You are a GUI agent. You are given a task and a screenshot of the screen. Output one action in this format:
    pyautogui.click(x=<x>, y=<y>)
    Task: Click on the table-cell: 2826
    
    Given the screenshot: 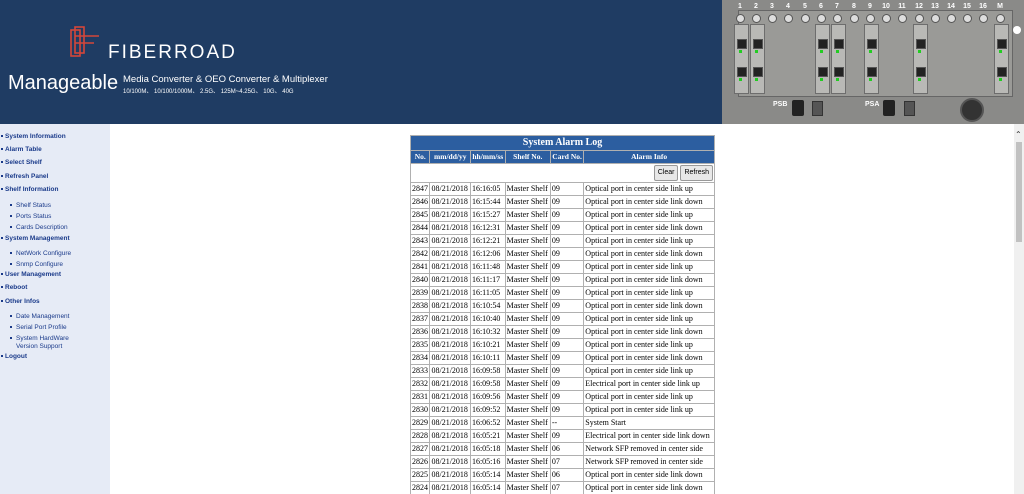 What is the action you would take?
    pyautogui.click(x=420, y=462)
    